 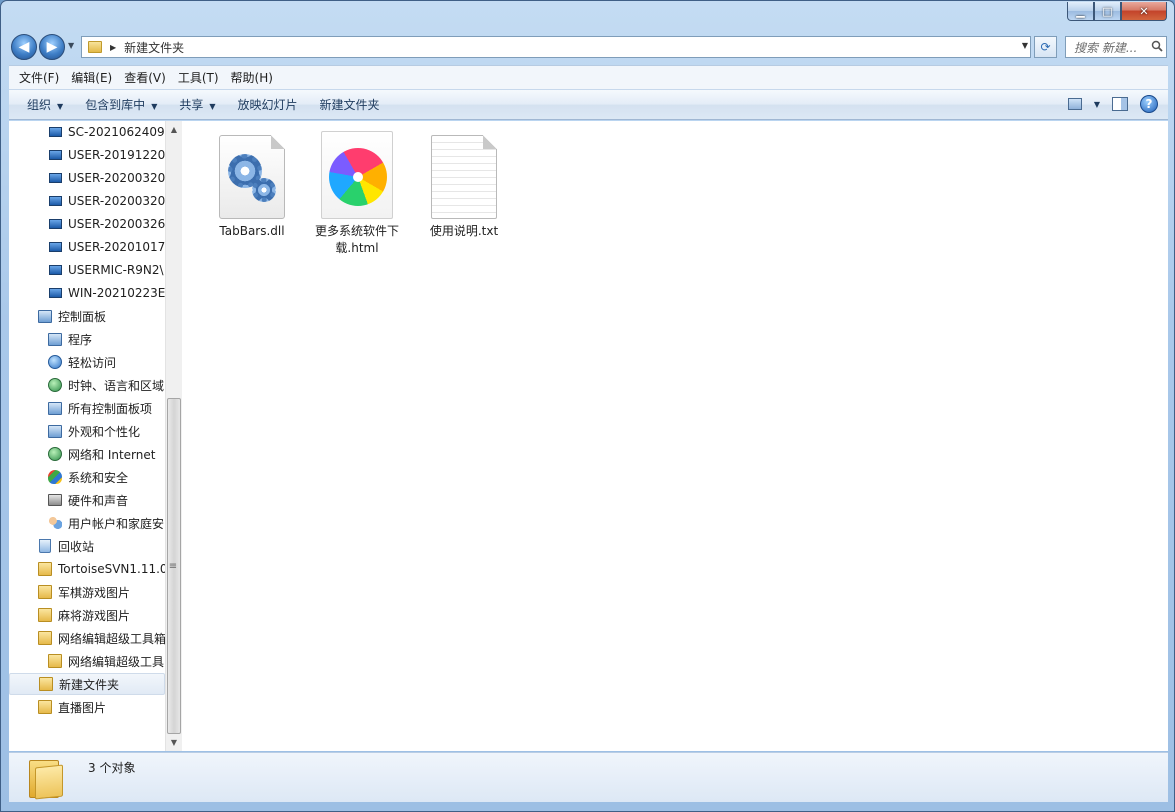 I want to click on nav-item: TortoiseSVN1.11.0, so click(x=87, y=569).